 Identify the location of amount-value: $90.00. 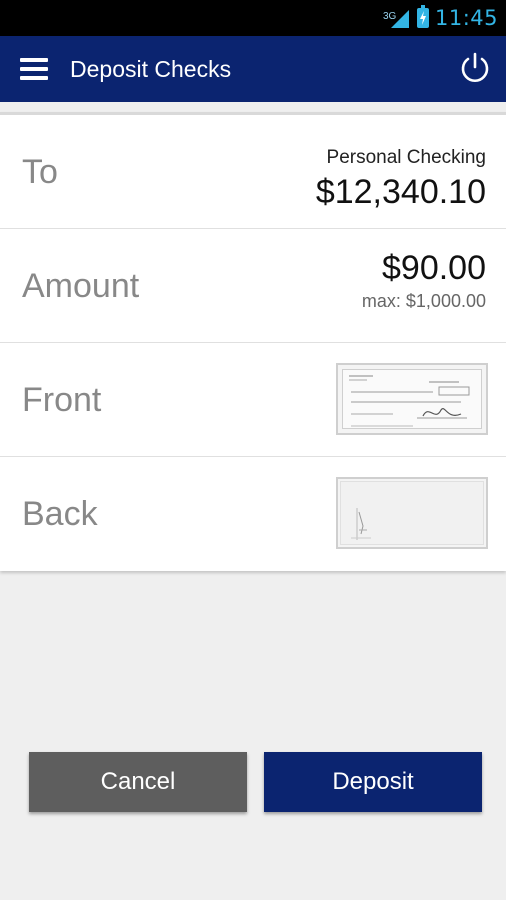
(434, 268).